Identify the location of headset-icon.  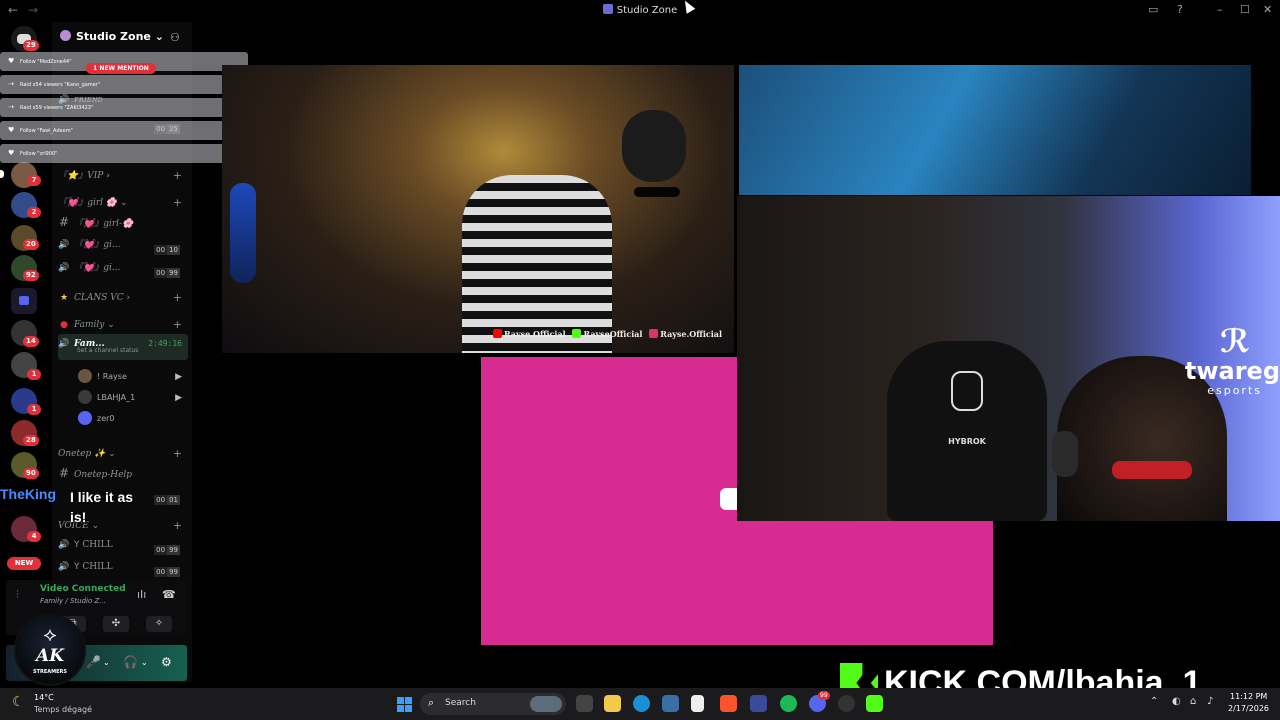
(1065, 454).